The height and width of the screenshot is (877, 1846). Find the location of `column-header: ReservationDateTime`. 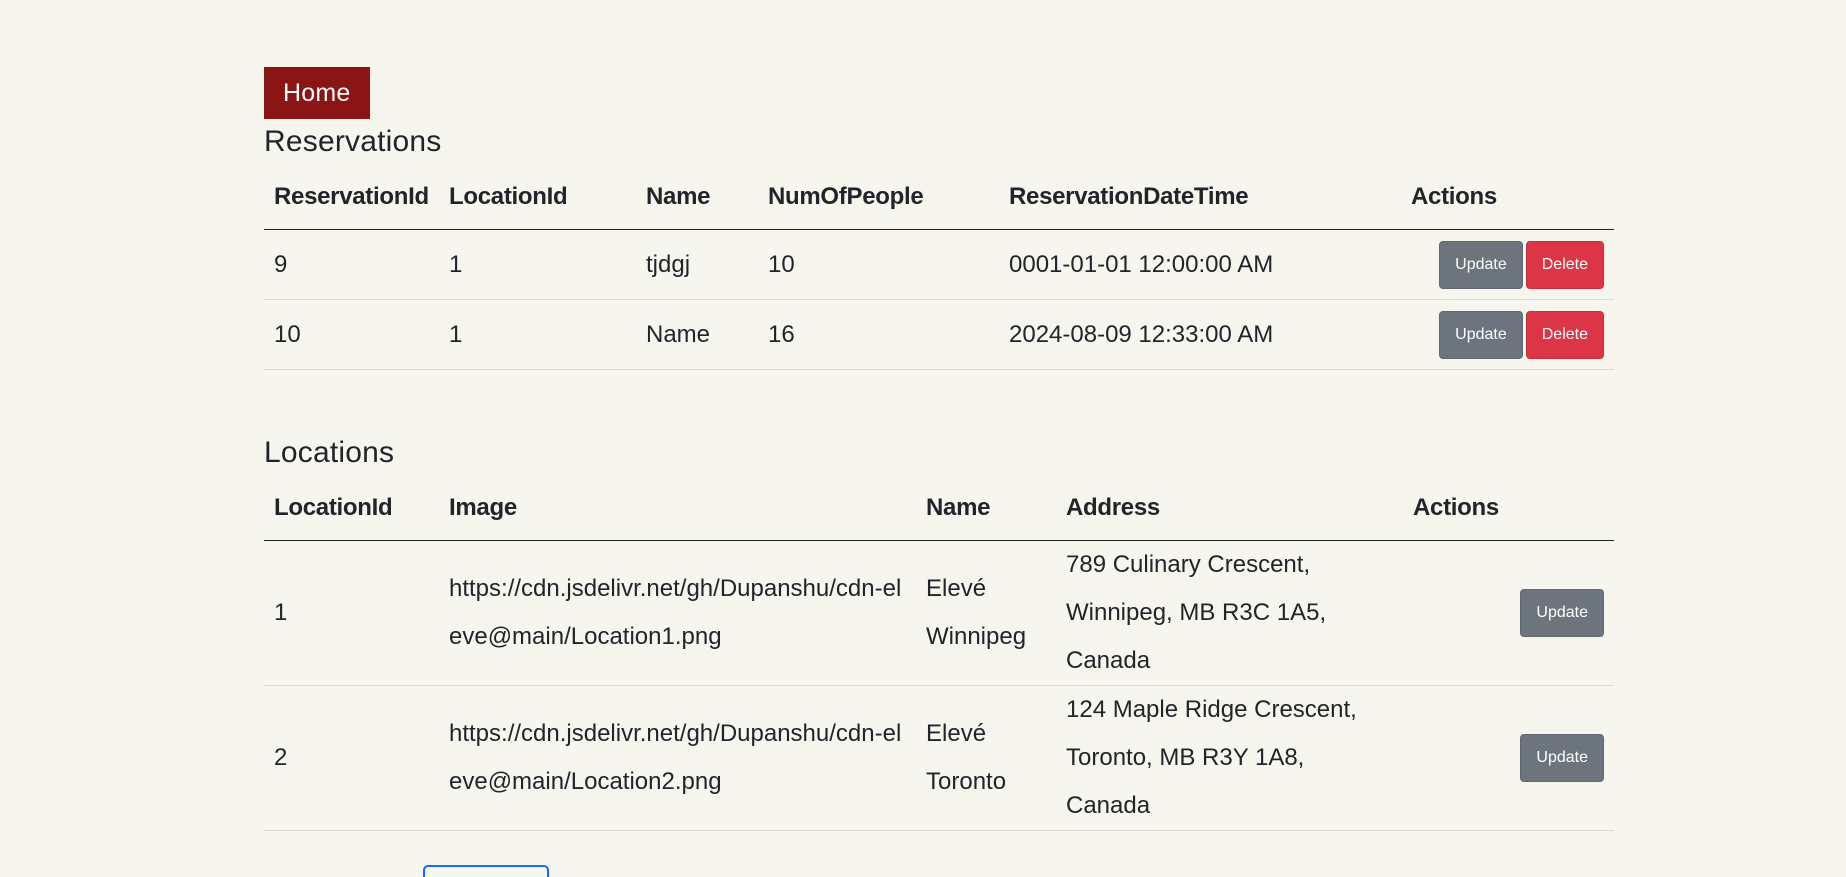

column-header: ReservationDateTime is located at coordinates (1200, 197).